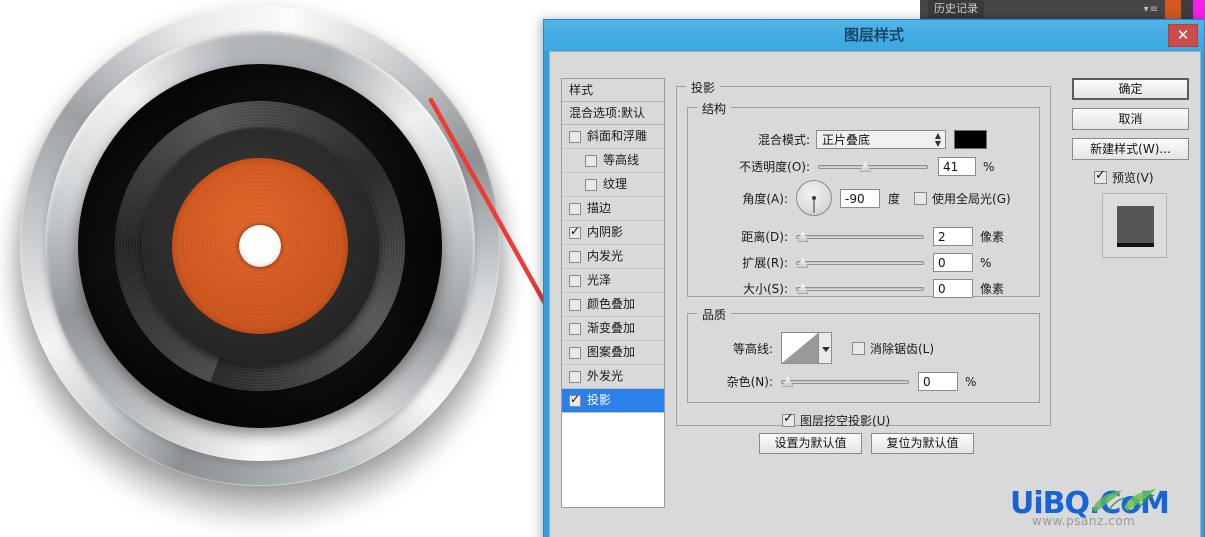 Image resolution: width=1205 pixels, height=537 pixels. I want to click on noise-row: 杂色(N): 0 %, so click(863, 381).